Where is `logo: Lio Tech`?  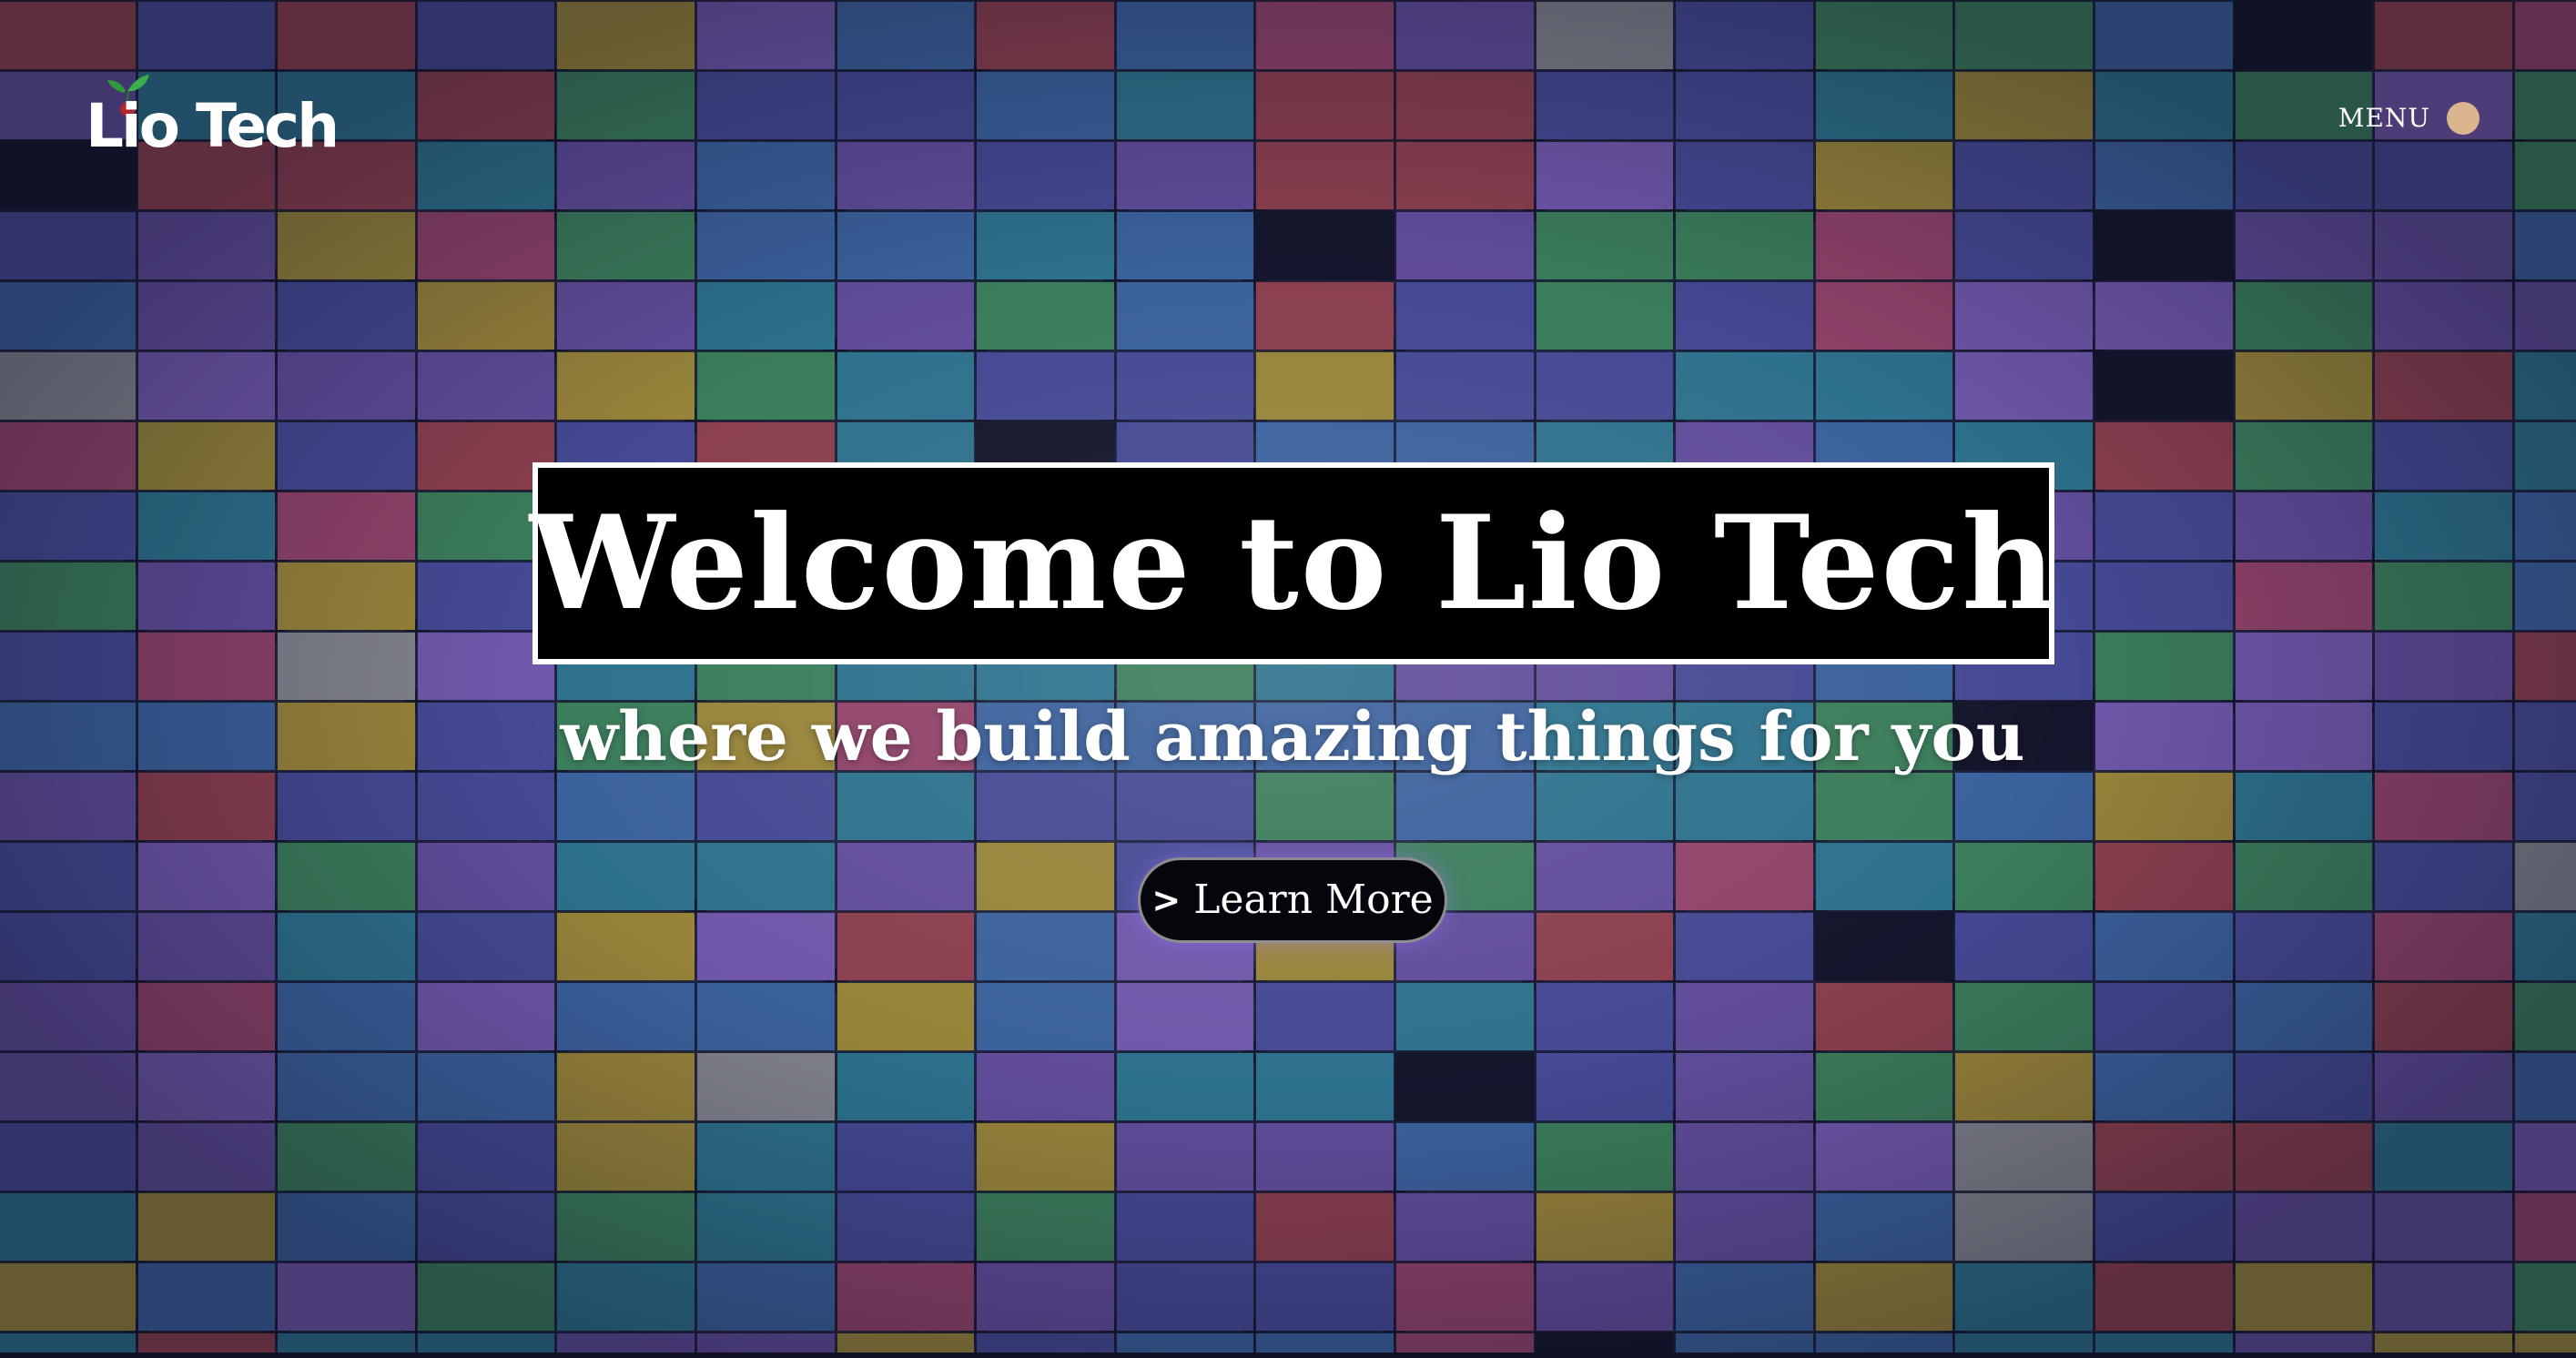
logo: Lio Tech is located at coordinates (213, 123).